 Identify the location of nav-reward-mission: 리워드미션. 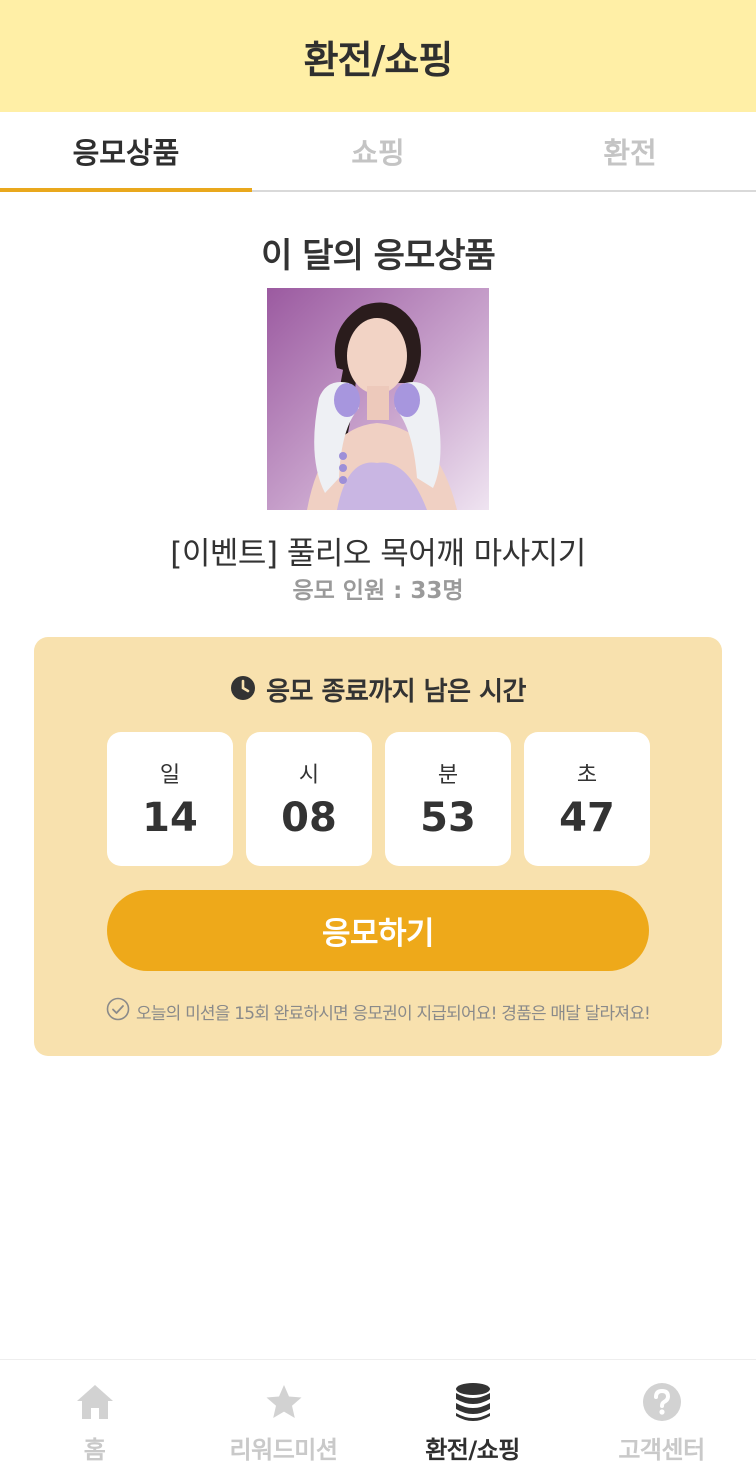
(283, 1419).